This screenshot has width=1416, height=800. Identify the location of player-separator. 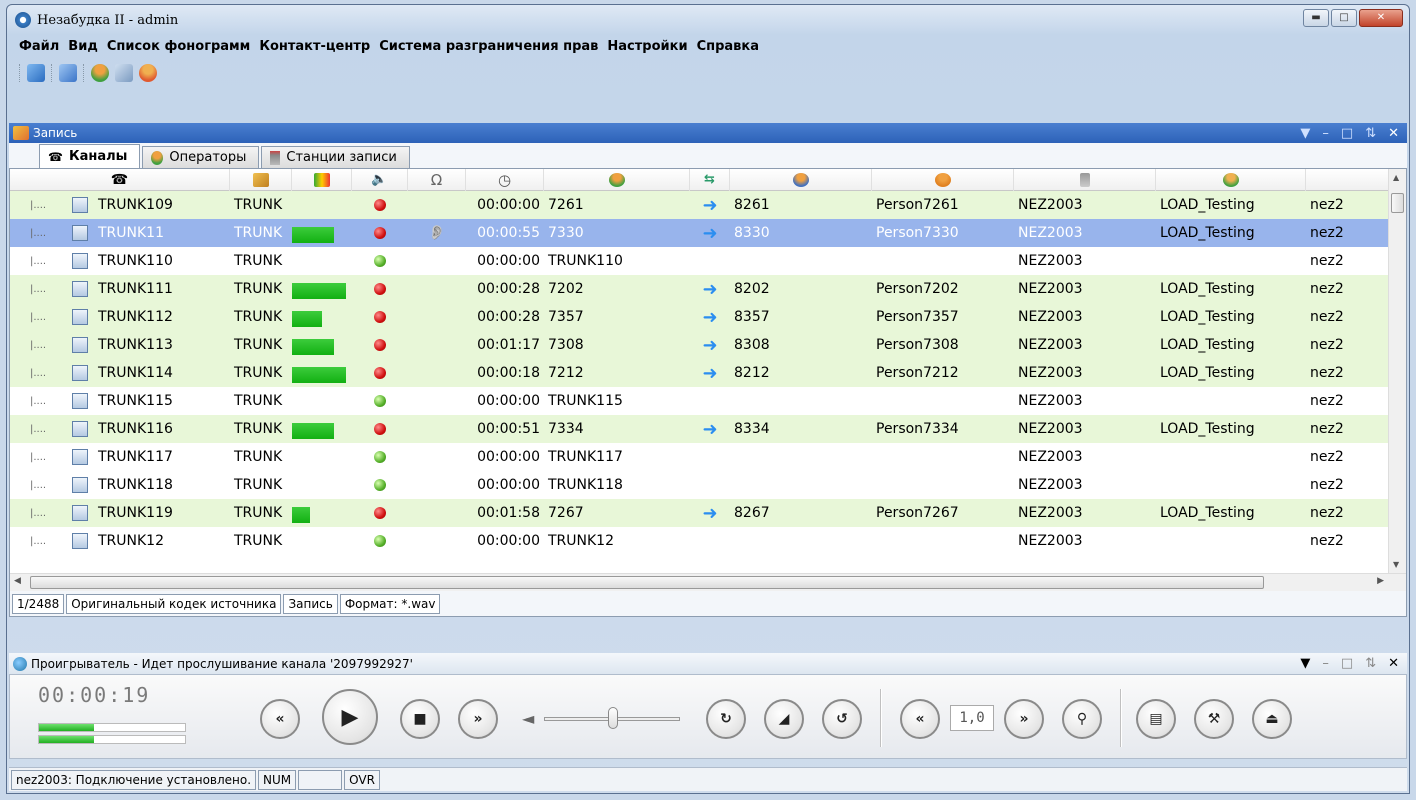
(1121, 718).